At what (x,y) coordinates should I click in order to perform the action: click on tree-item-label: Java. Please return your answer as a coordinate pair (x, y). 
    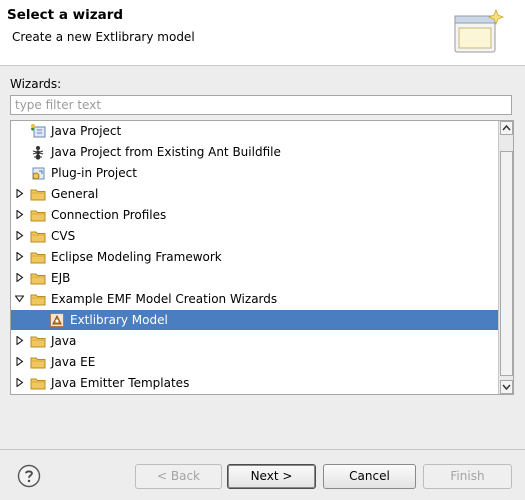
    Looking at the image, I should click on (64, 341).